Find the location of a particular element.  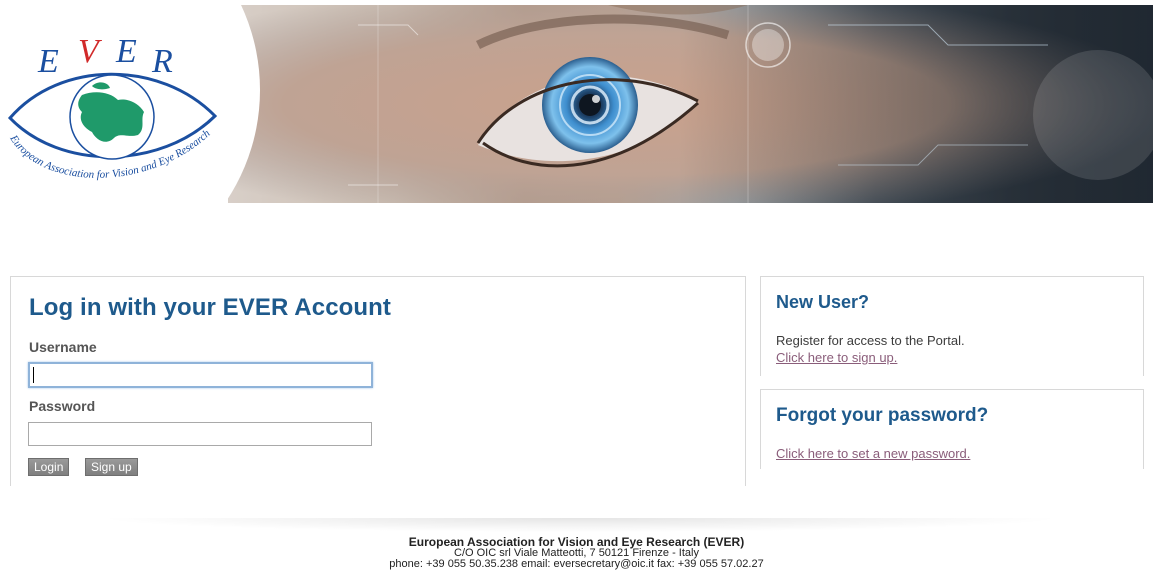

username-label: Username is located at coordinates (63, 347).